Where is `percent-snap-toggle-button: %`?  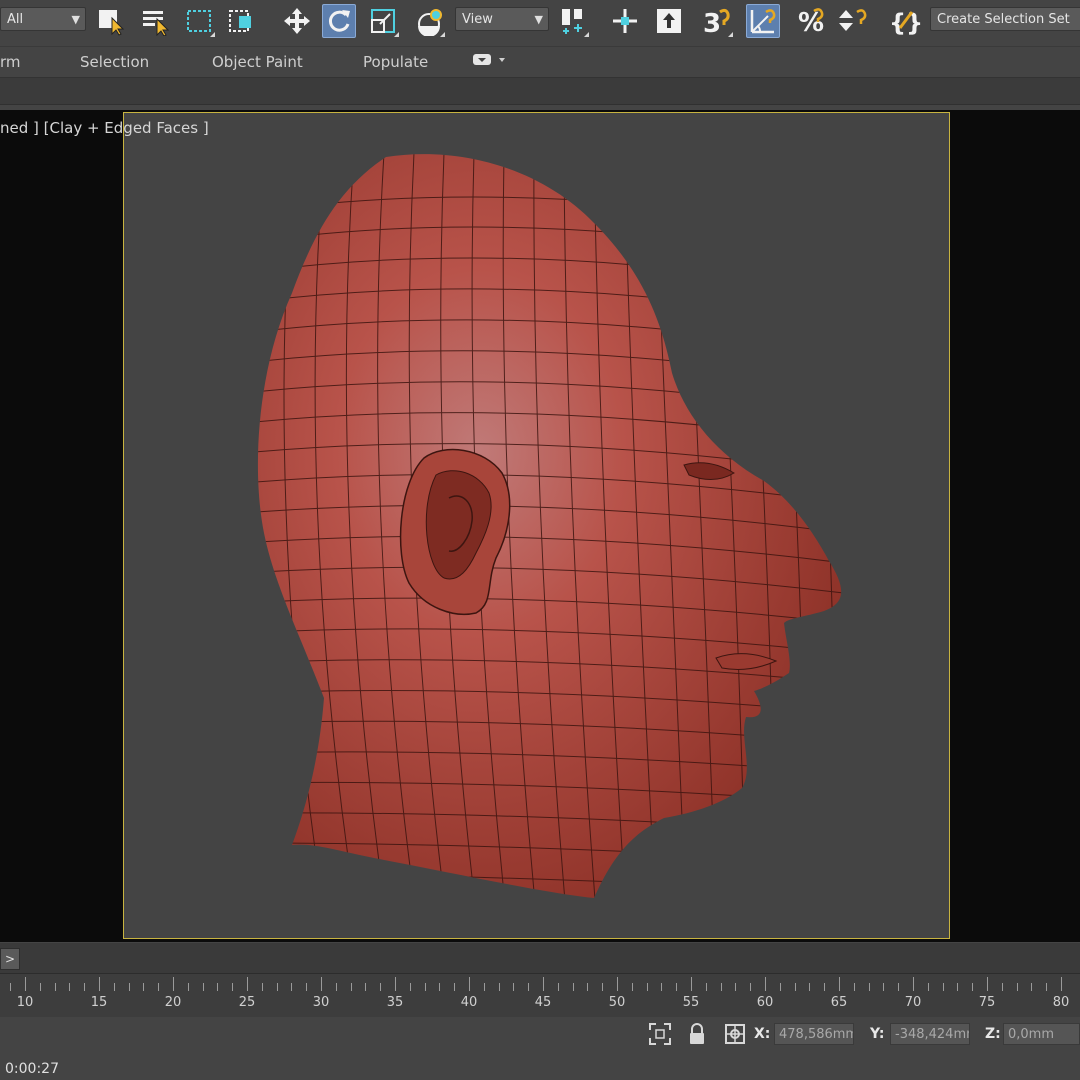 percent-snap-toggle-button: % is located at coordinates (811, 21).